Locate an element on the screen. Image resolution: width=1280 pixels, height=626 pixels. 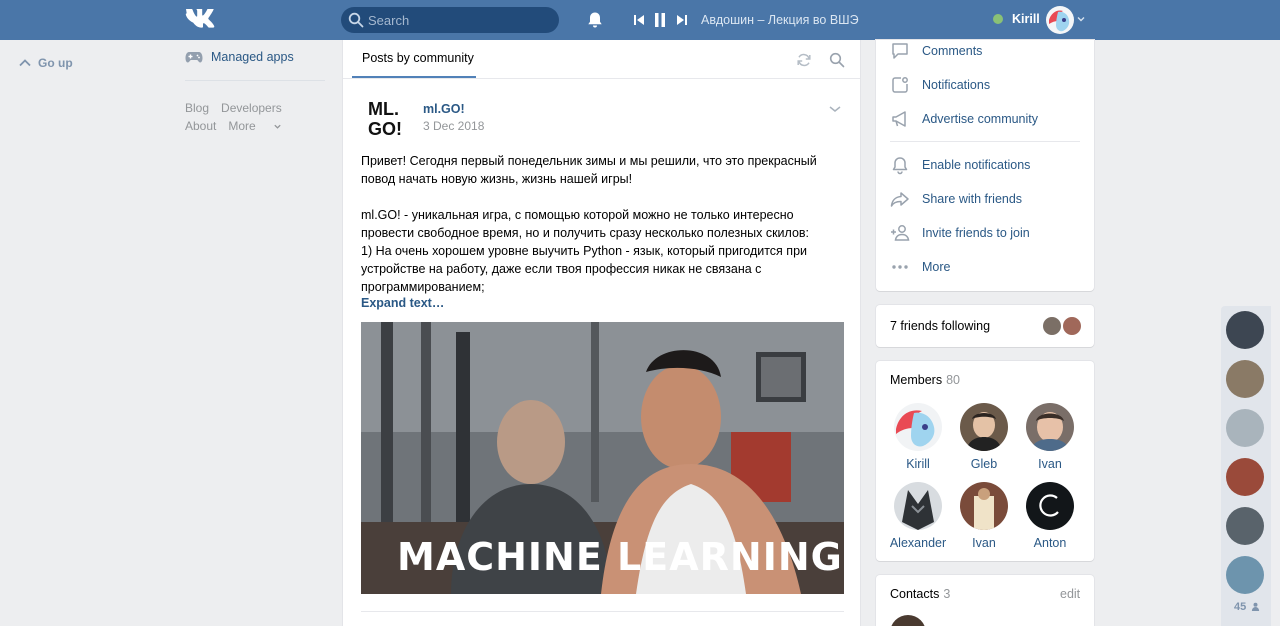
members-title-label: Members is located at coordinates (916, 380).